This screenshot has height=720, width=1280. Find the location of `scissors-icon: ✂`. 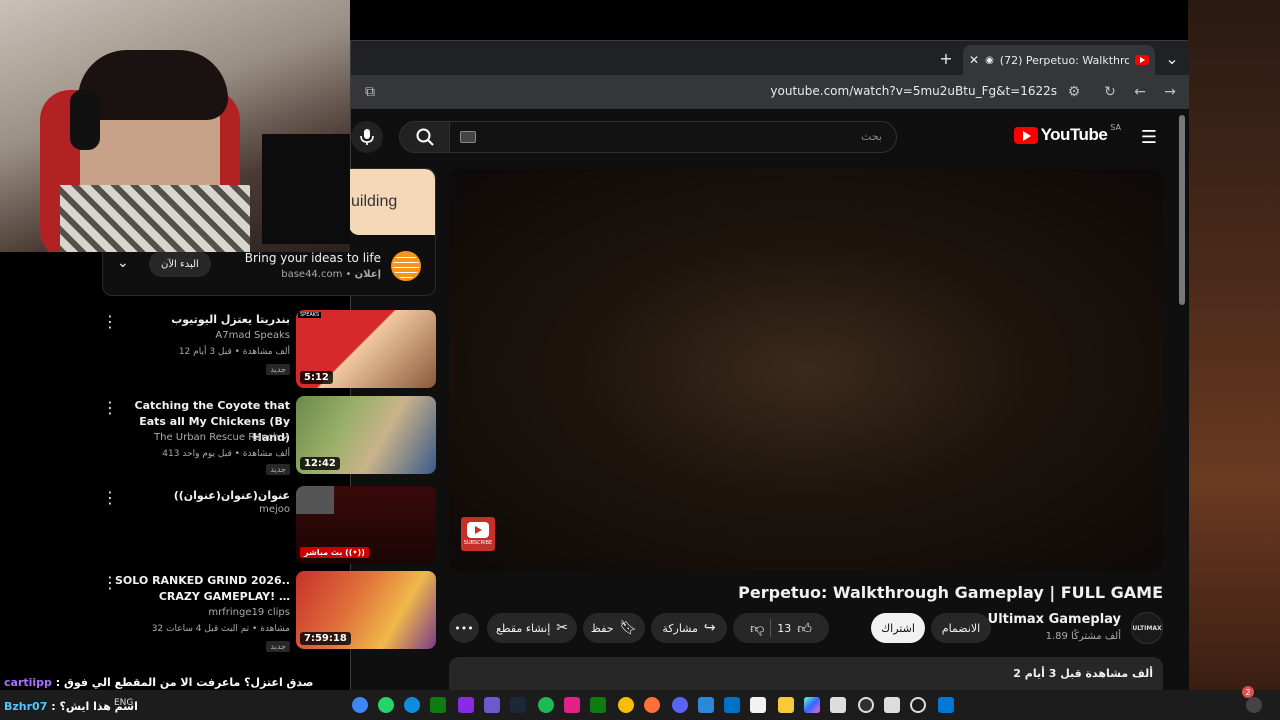

scissors-icon: ✂ is located at coordinates (562, 628).